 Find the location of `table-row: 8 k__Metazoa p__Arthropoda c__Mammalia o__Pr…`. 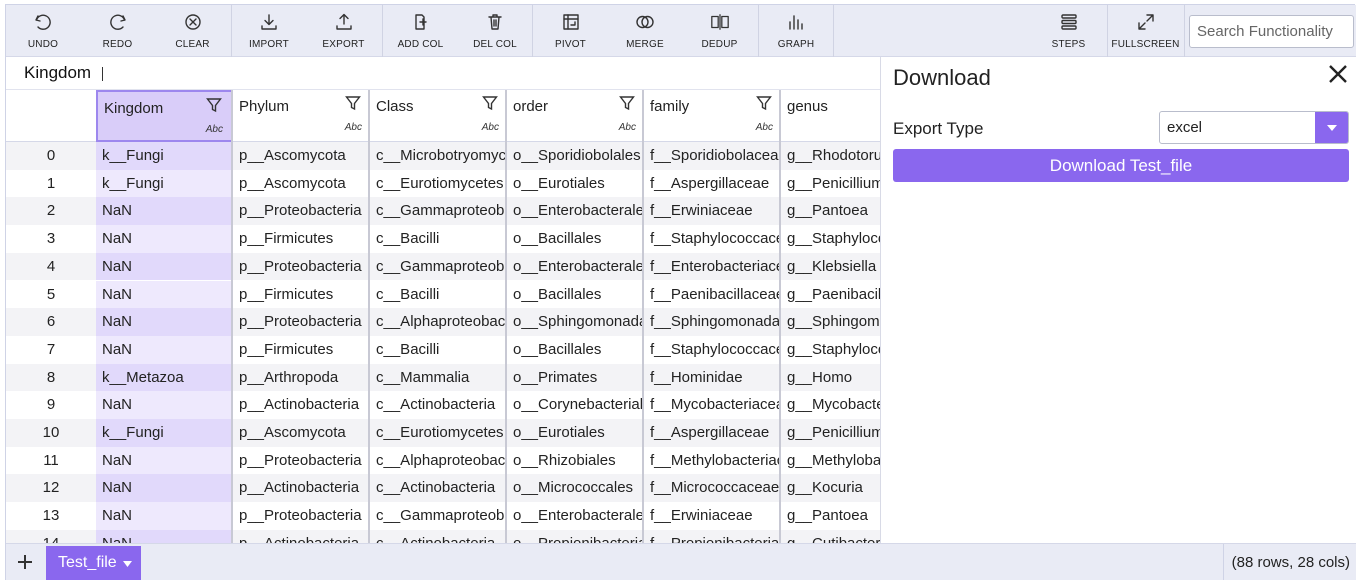

table-row: 8 k__Metazoa p__Arthropoda c__Mammalia o__Pr… is located at coordinates (443, 377).